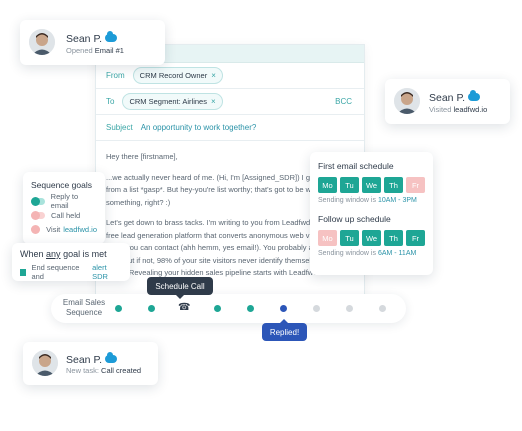 Image resolution: width=522 pixels, height=431 pixels. I want to click on window-value: 6AM - 11AM, so click(397, 253).